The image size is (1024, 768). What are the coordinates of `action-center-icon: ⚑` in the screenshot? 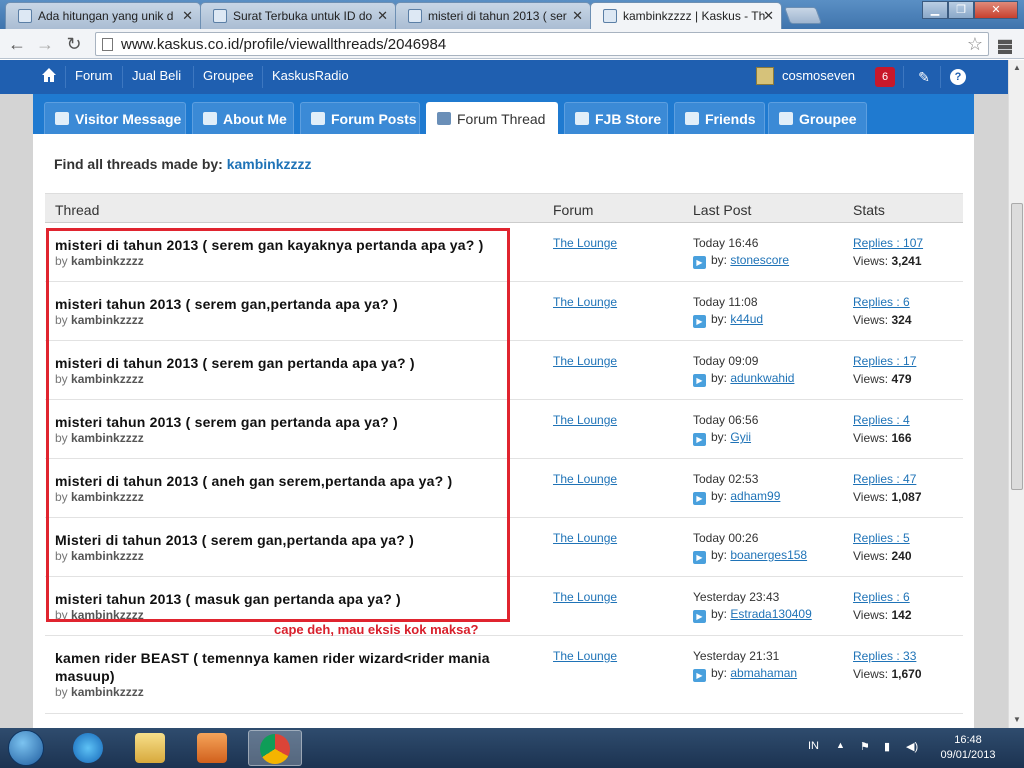 It's located at (865, 746).